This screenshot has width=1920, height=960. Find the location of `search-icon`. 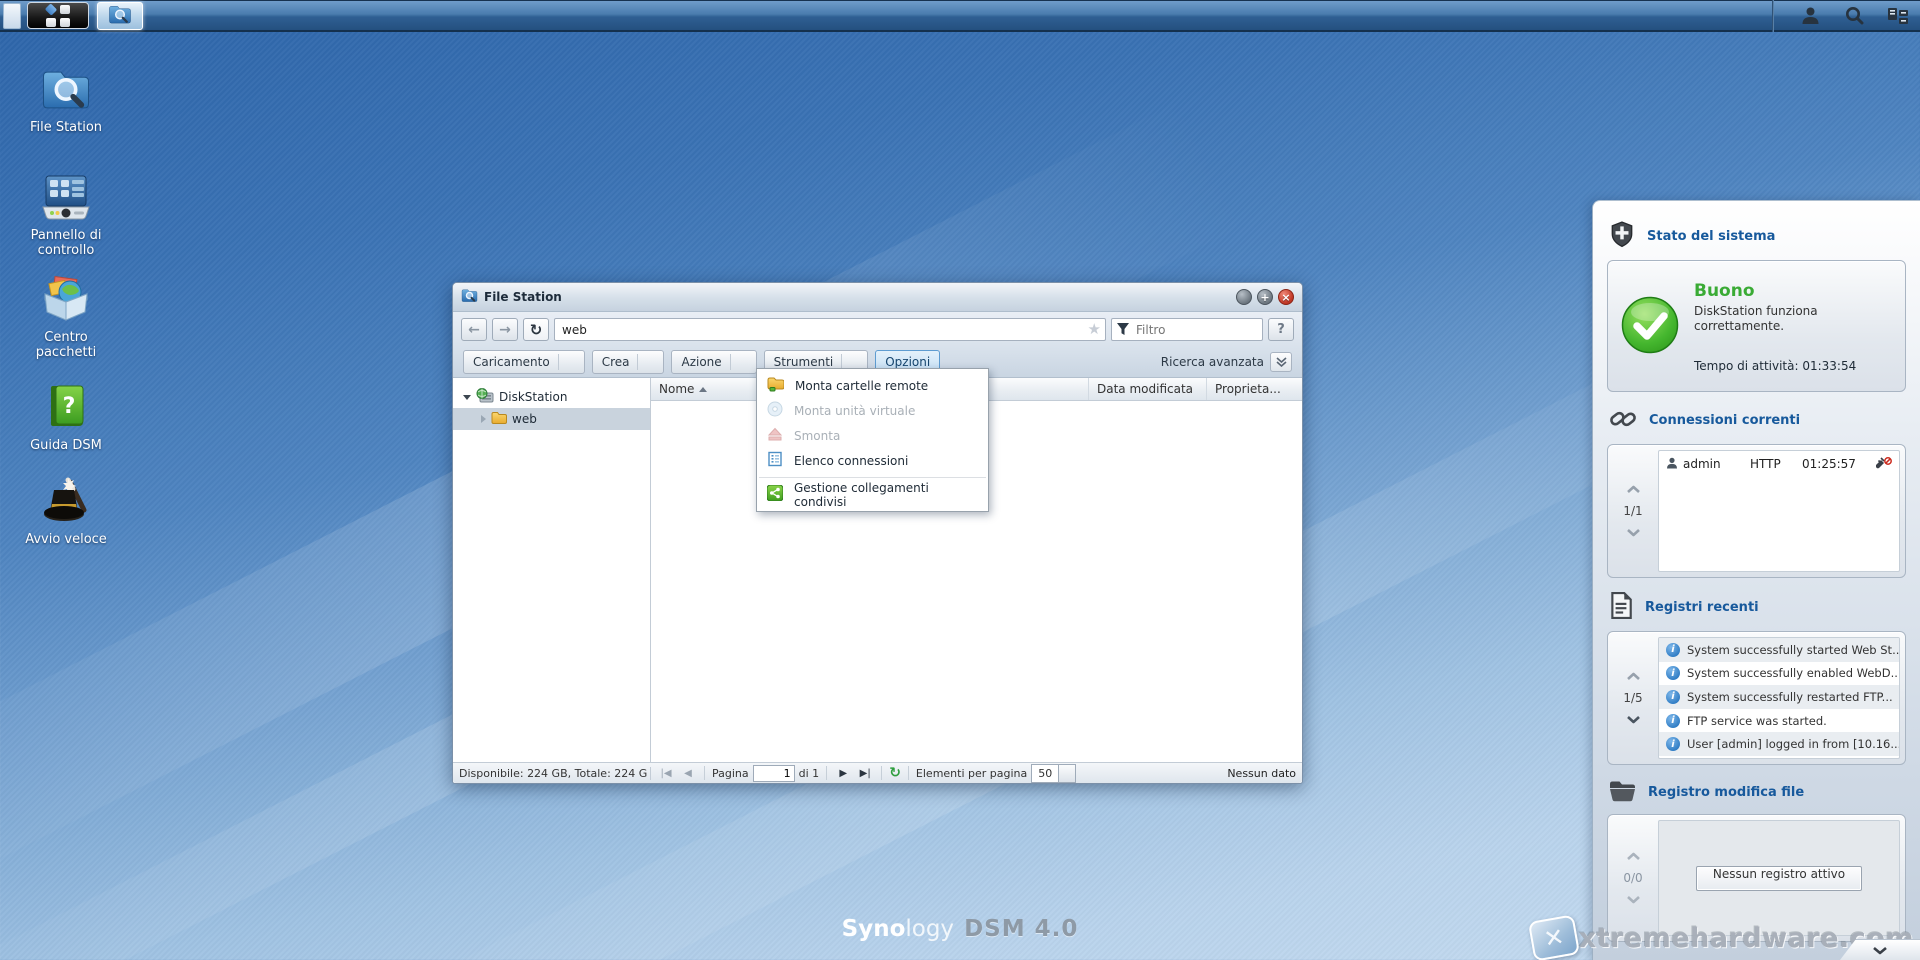

search-icon is located at coordinates (1854, 16).